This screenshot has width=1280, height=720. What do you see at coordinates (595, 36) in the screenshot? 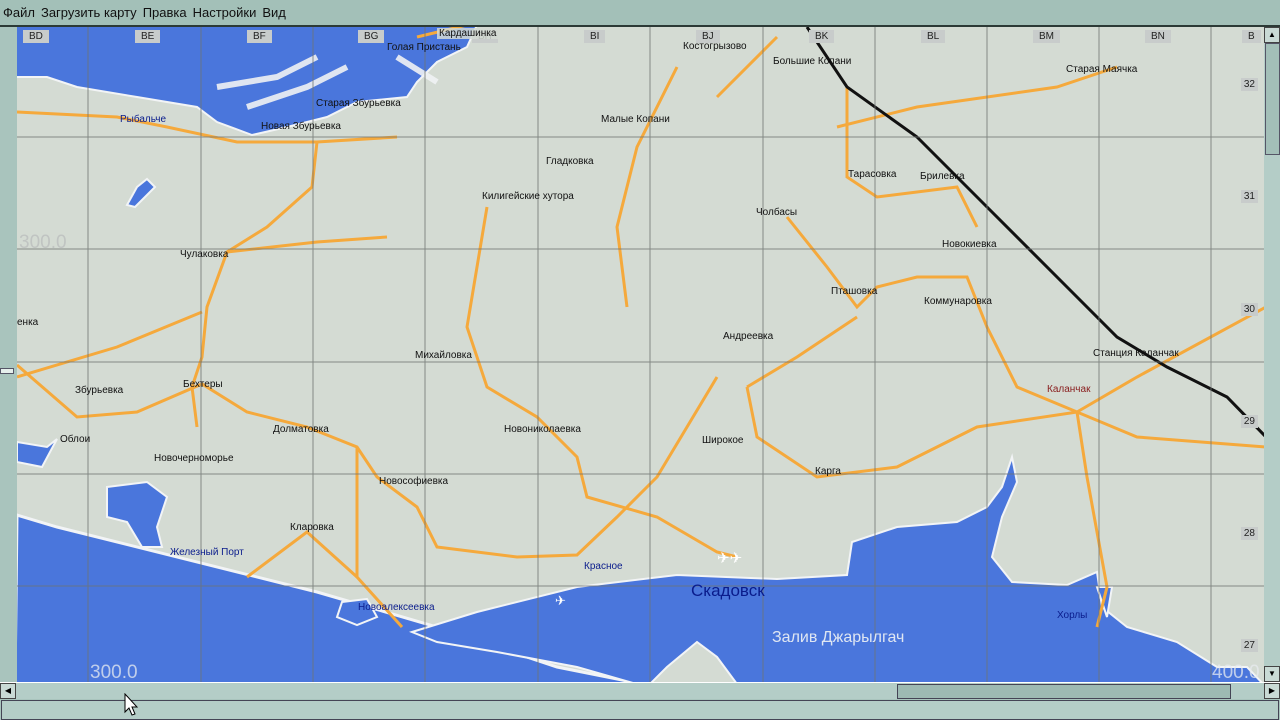
I see `column-label: BI` at bounding box center [595, 36].